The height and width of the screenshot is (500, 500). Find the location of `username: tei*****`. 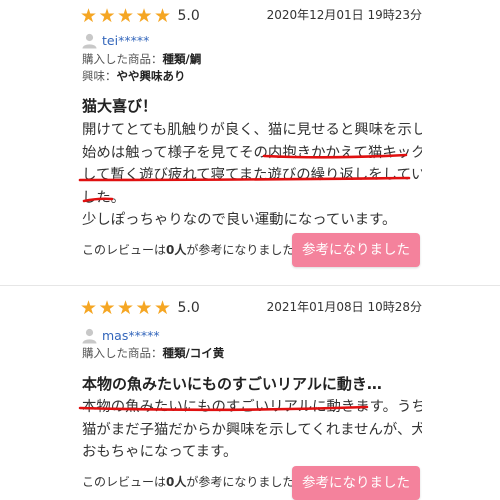

username: tei***** is located at coordinates (125, 41).